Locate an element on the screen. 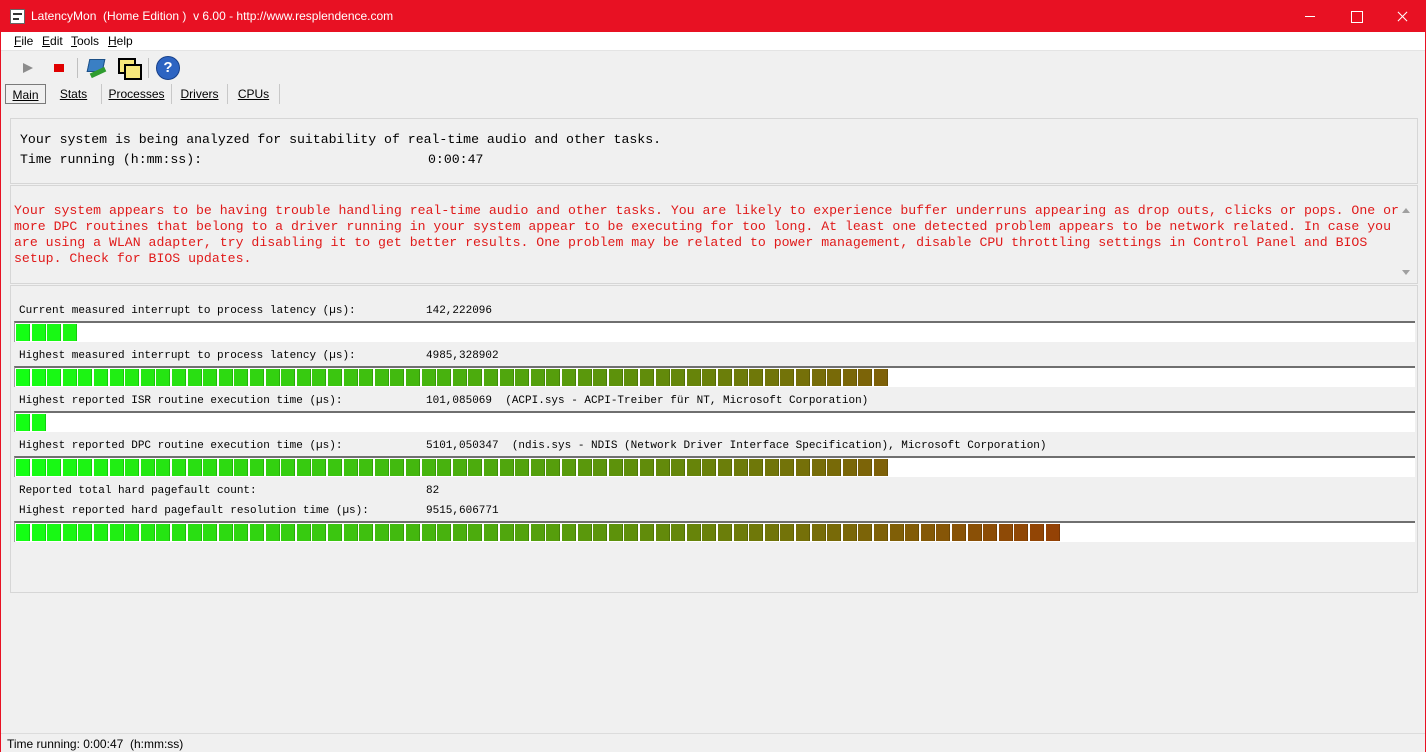 The image size is (1426, 752). menu-file: File is located at coordinates (23, 41).